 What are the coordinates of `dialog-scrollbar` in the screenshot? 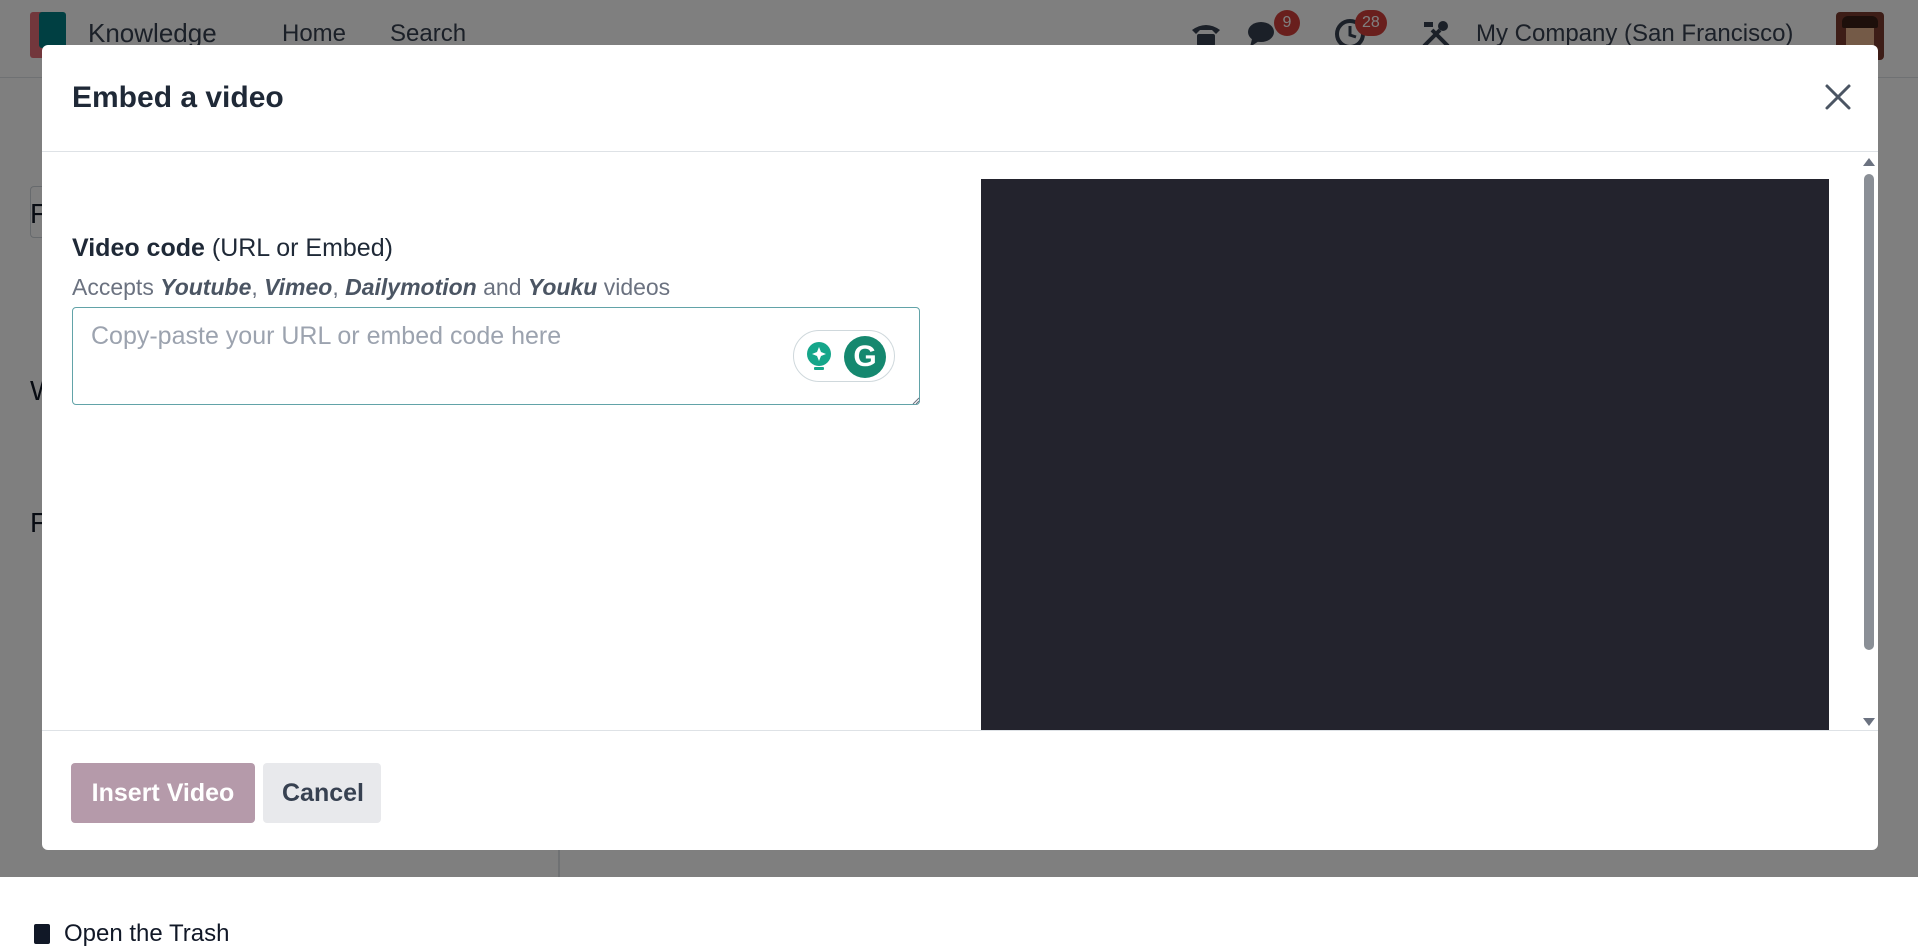 It's located at (1869, 441).